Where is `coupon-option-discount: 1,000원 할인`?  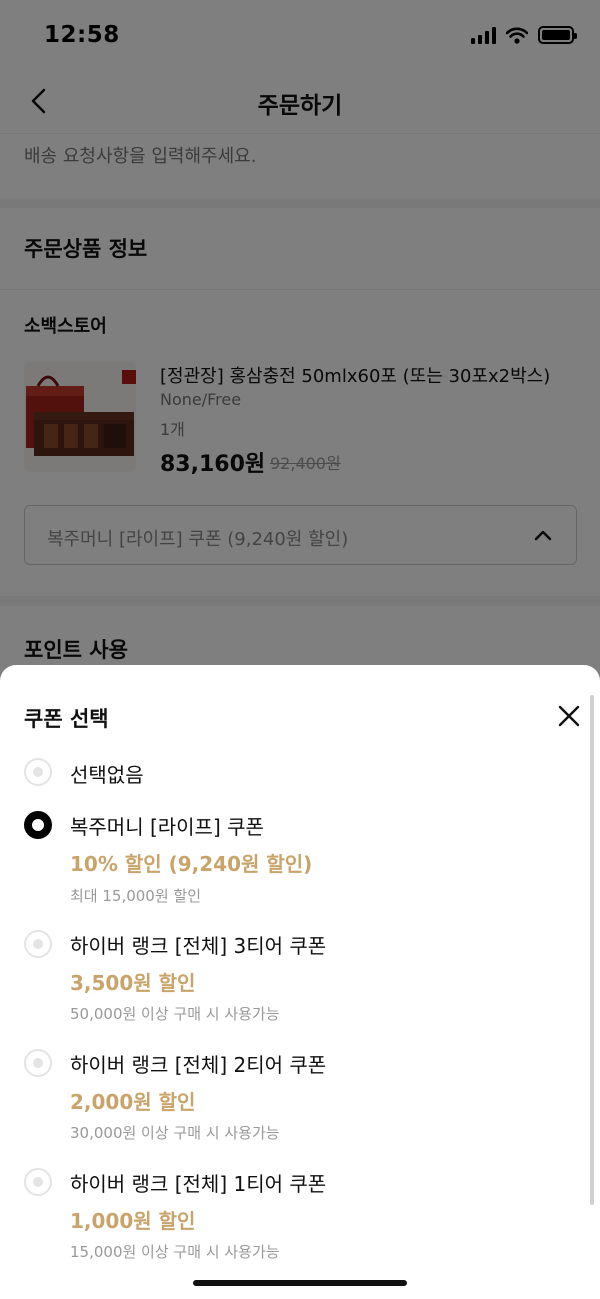
coupon-option-discount: 1,000원 할인 is located at coordinates (133, 1221).